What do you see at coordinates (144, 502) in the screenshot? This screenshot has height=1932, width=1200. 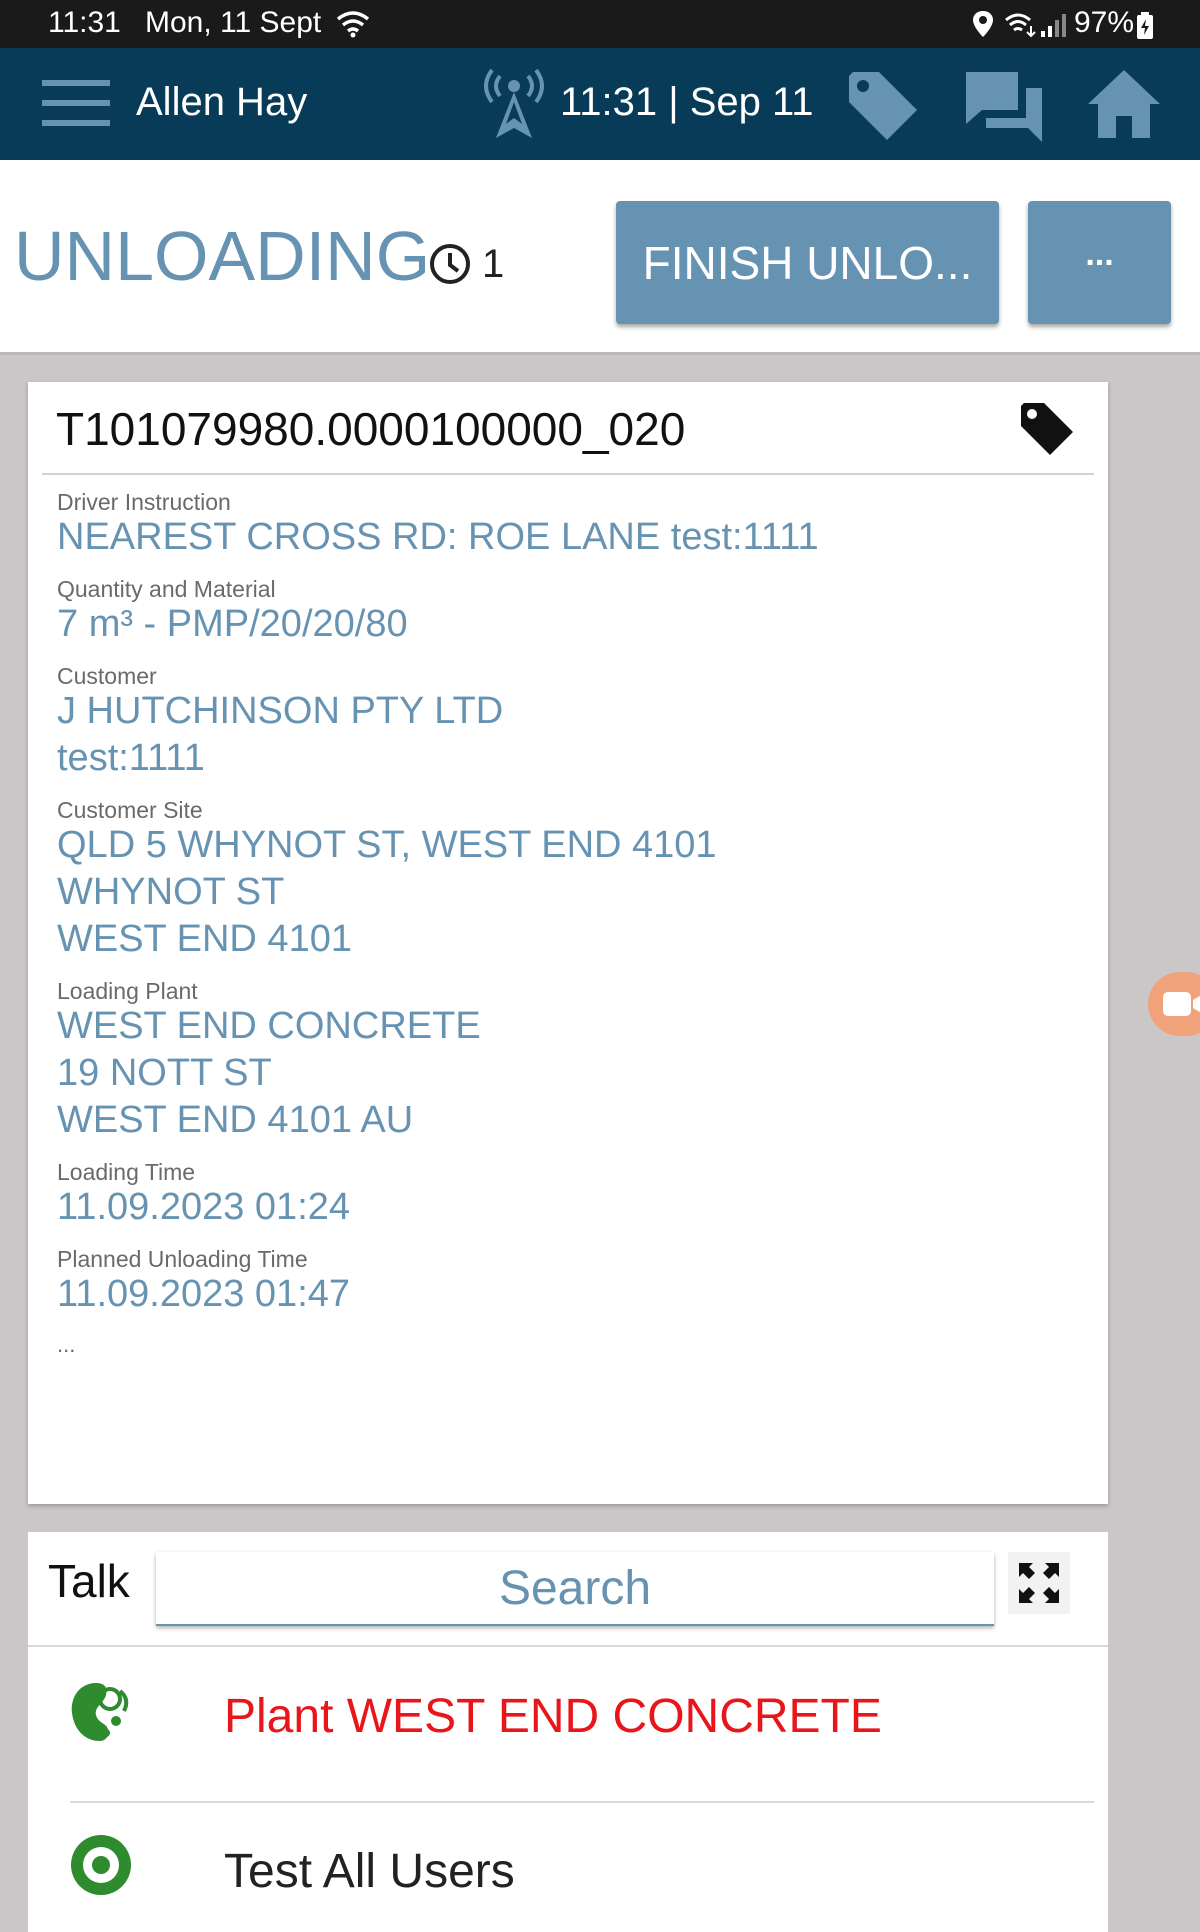 I see `driver-instruction-label: Driver Instruction` at bounding box center [144, 502].